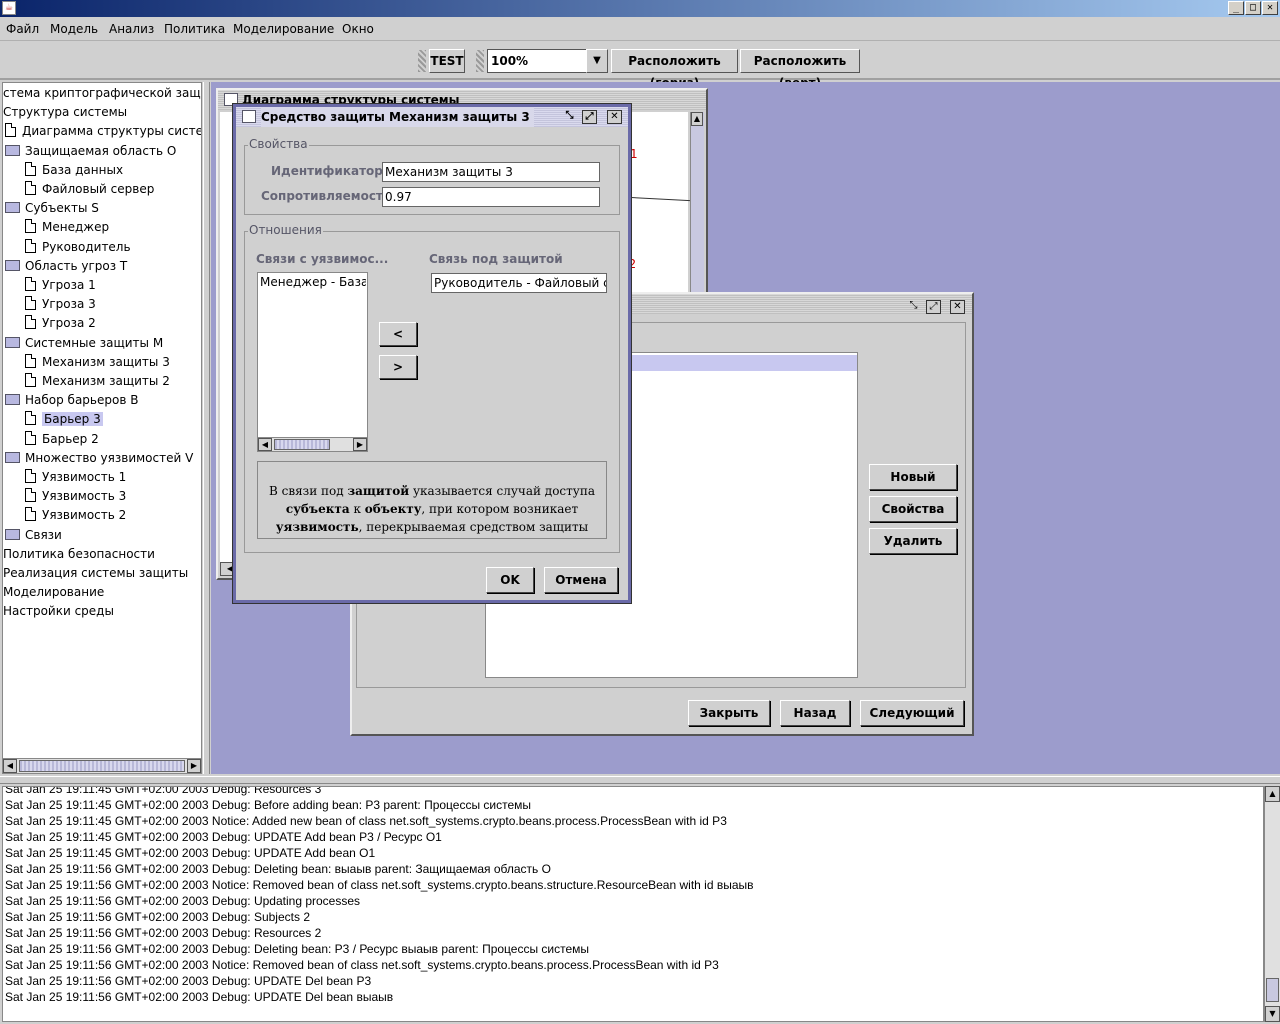 The image size is (1280, 1024). What do you see at coordinates (491, 197) in the screenshot?
I see `resistance-field: 0.97` at bounding box center [491, 197].